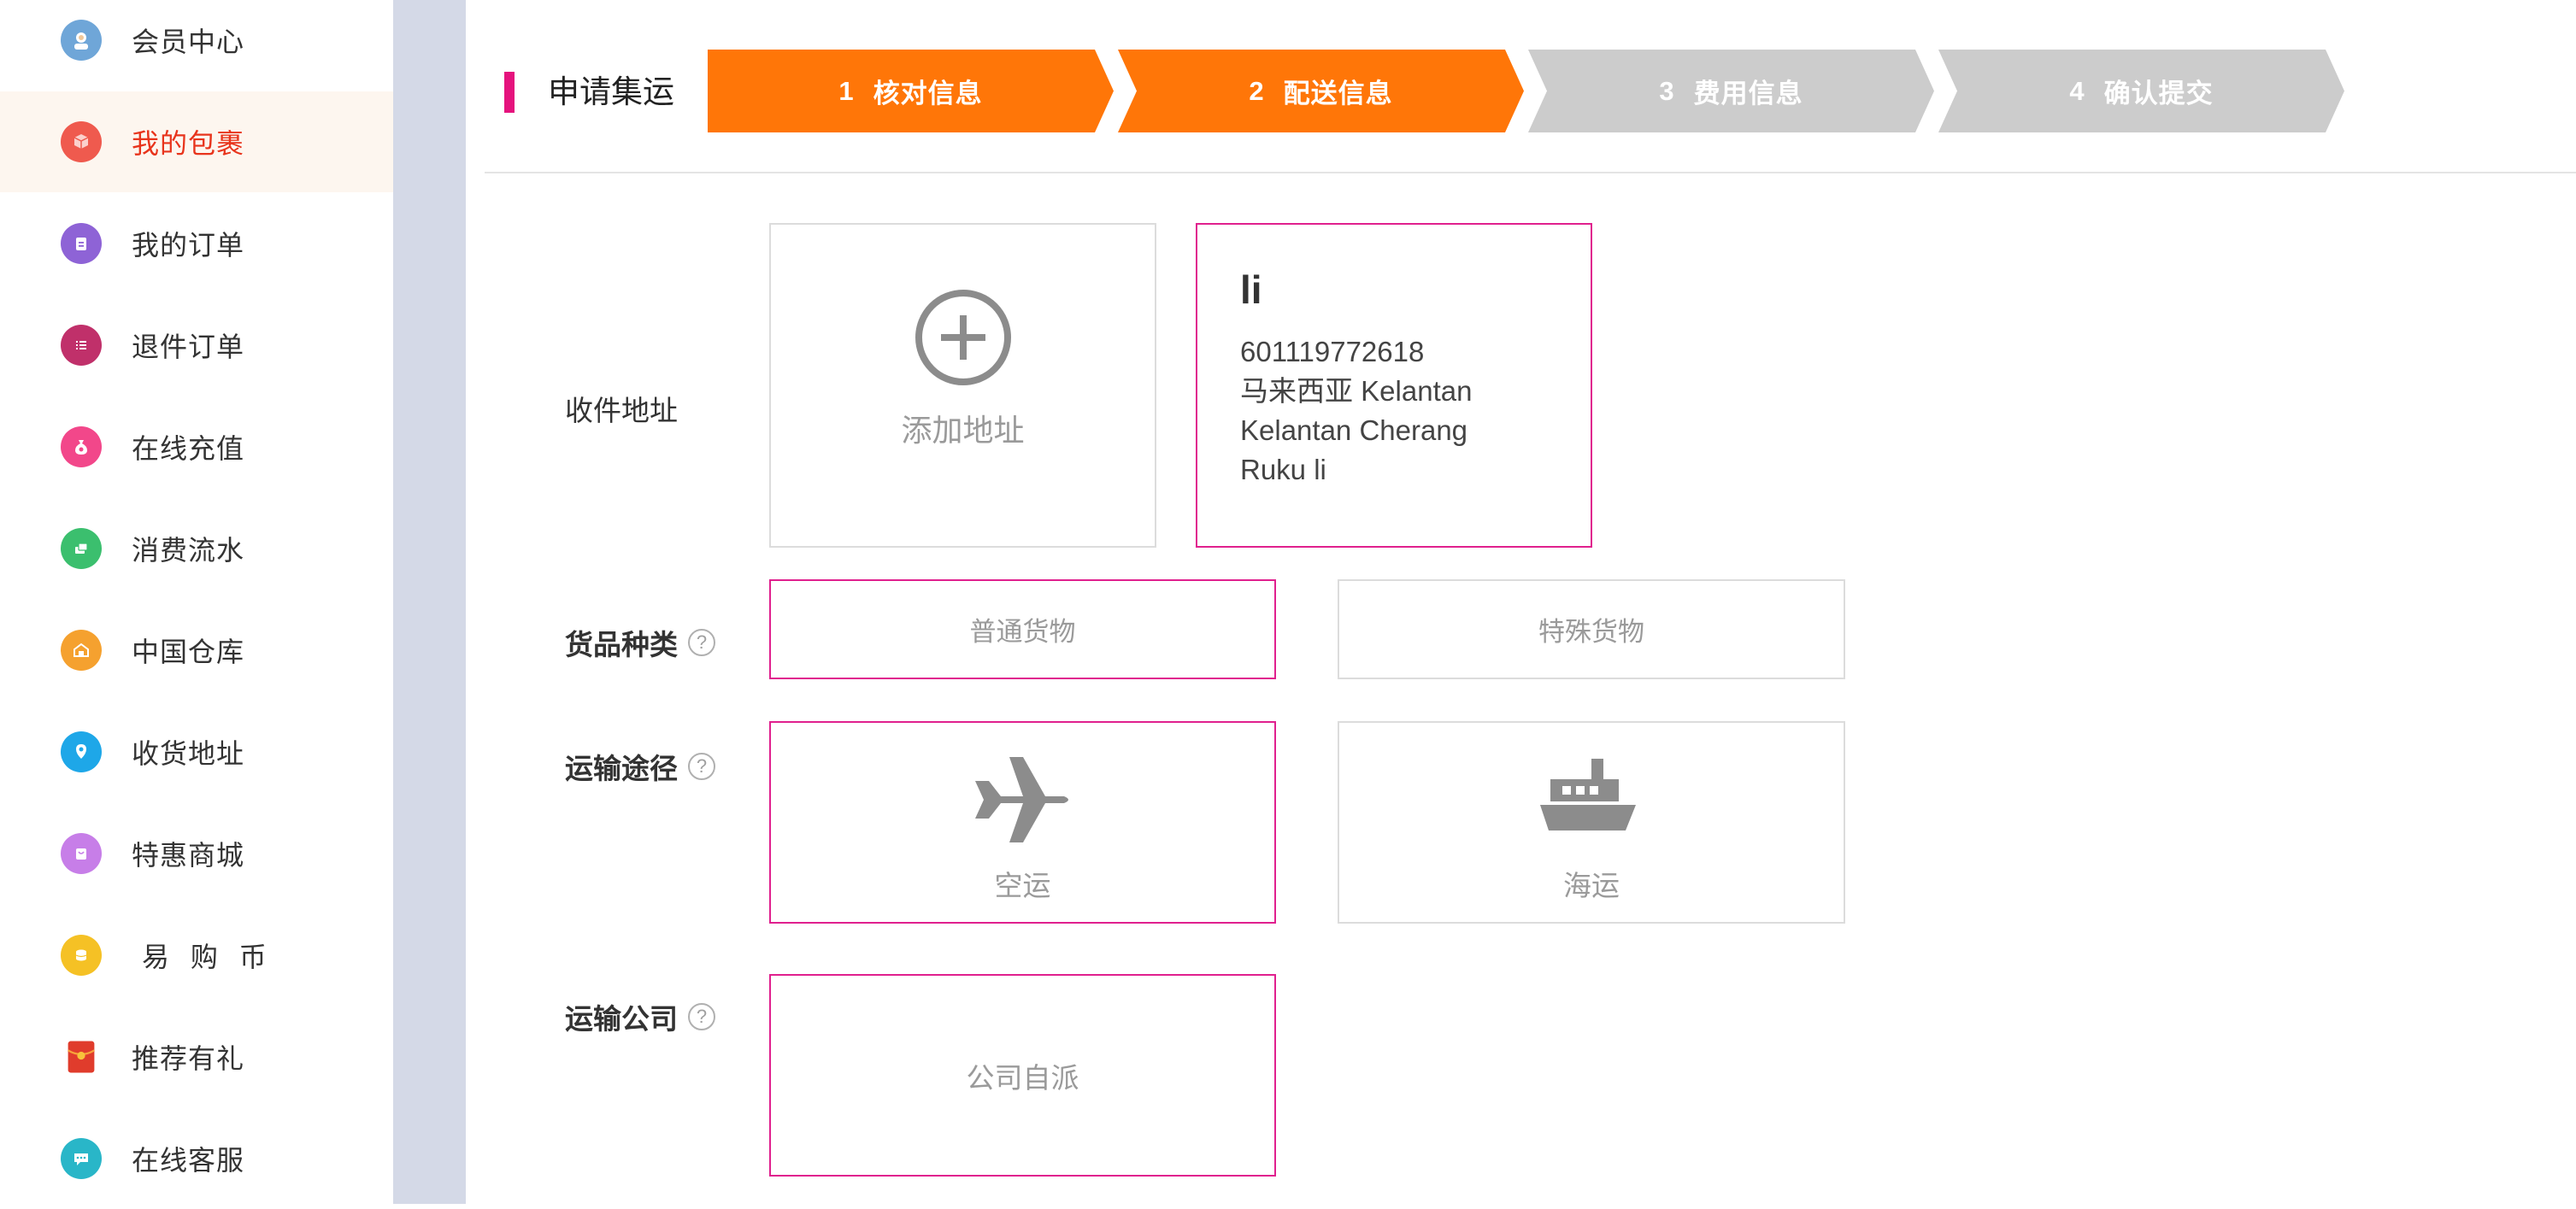 The height and width of the screenshot is (1209, 2576). Describe the element at coordinates (188, 245) in the screenshot. I see `sidebar-item-label: 我的订单` at that location.